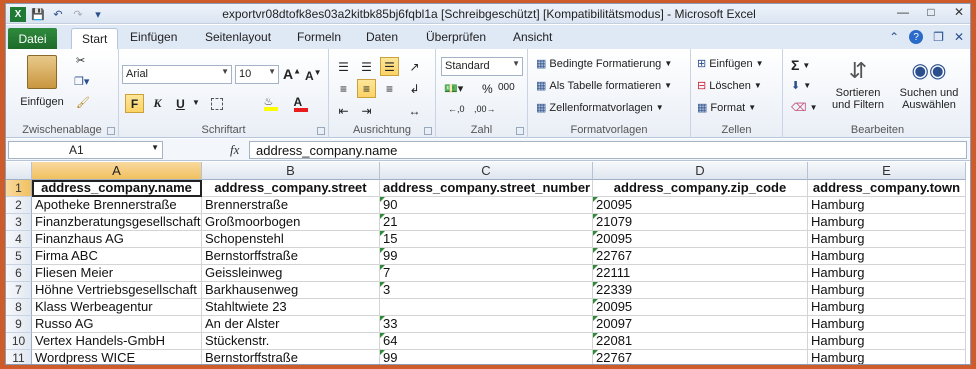 The image size is (976, 369). Describe the element at coordinates (19, 171) in the screenshot. I see `select-all-corner` at that location.